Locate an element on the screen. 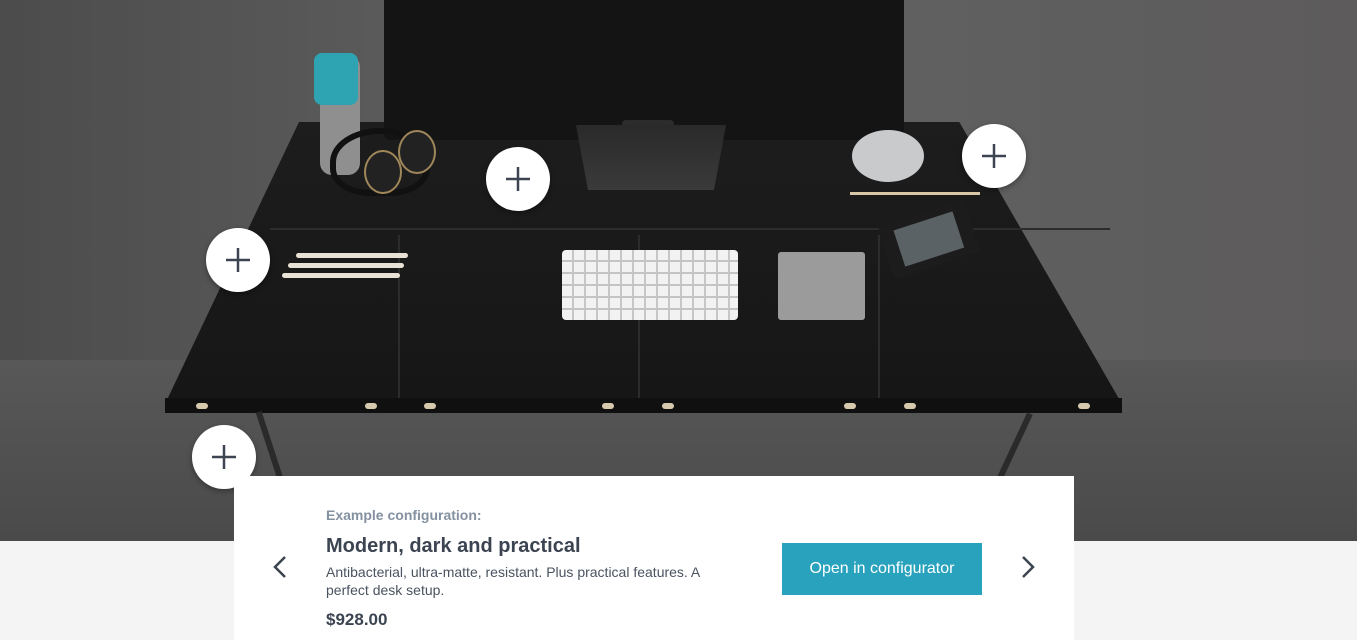 The height and width of the screenshot is (640, 1357). keyboard is located at coordinates (650, 285).